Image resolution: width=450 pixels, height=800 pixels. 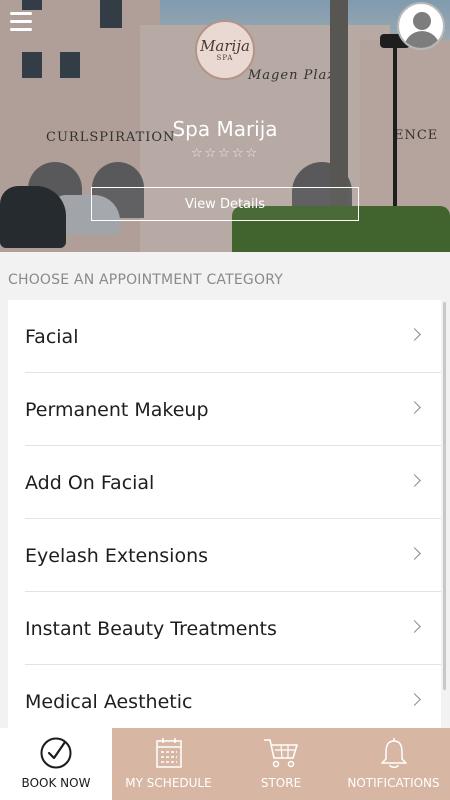 I want to click on spa-logo: Marija SPA, so click(x=225, y=50).